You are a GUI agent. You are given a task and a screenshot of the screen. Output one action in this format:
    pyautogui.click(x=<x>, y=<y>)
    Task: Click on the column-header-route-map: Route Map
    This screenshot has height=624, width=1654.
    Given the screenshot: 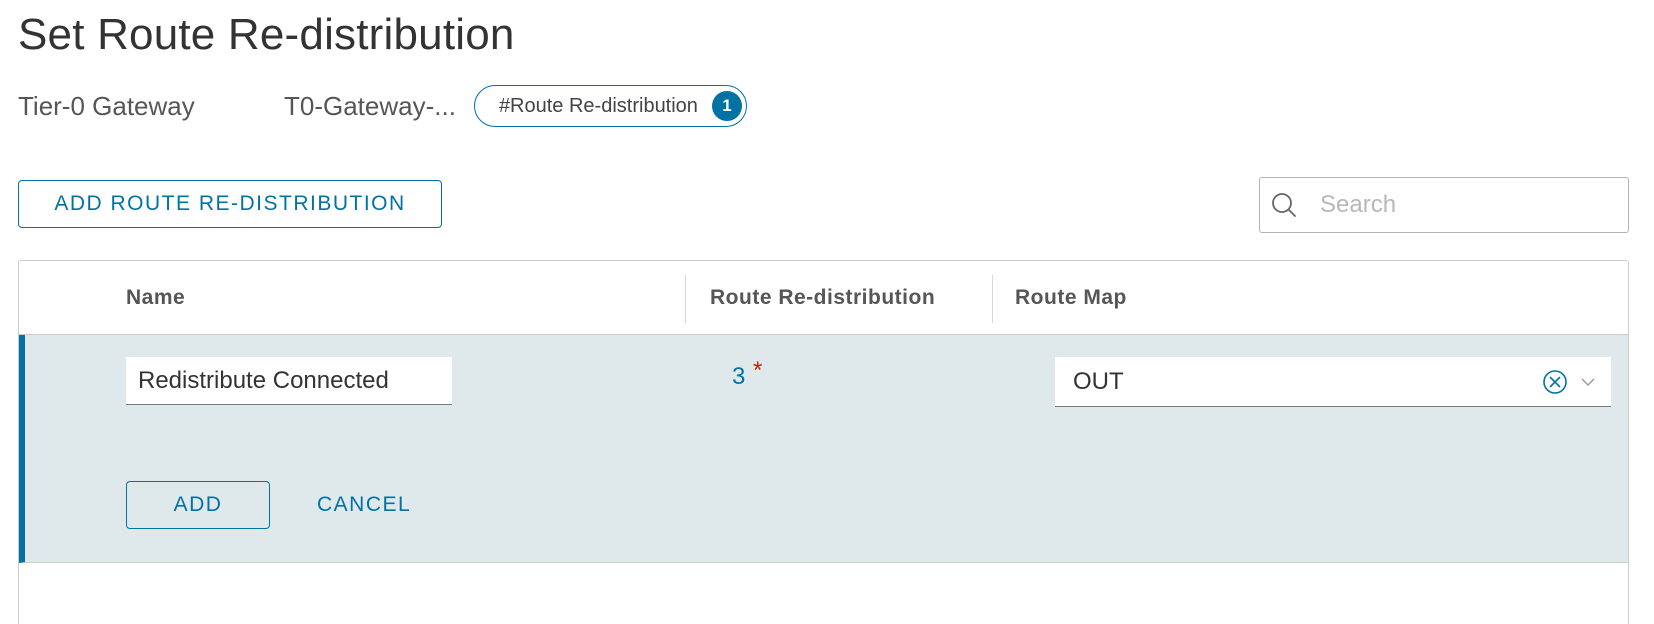 What is the action you would take?
    pyautogui.click(x=1071, y=298)
    